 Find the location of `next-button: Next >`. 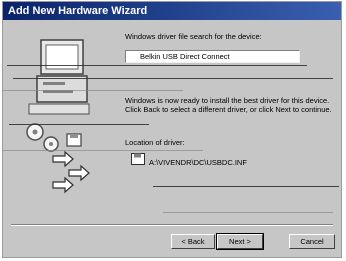

next-button: Next > is located at coordinates (240, 241).